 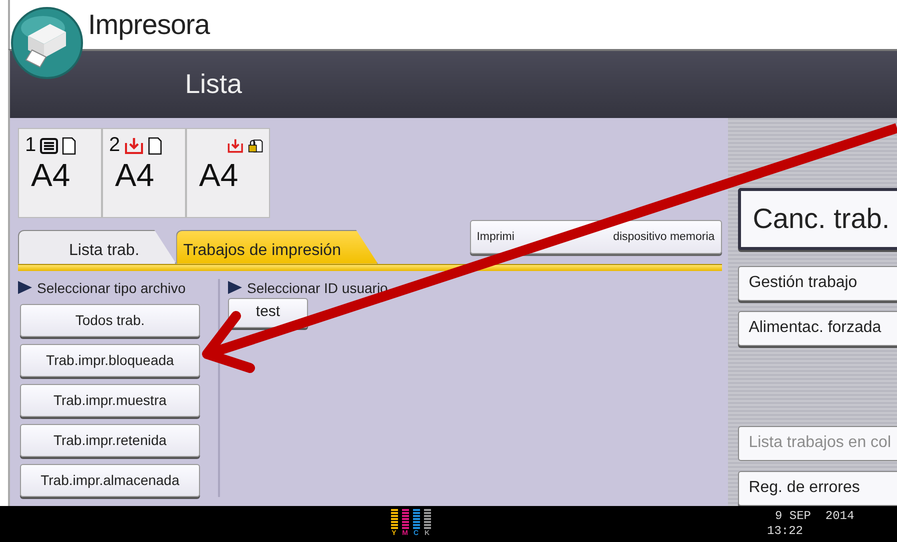 I want to click on side-button: Reg. de errores, so click(x=817, y=488).